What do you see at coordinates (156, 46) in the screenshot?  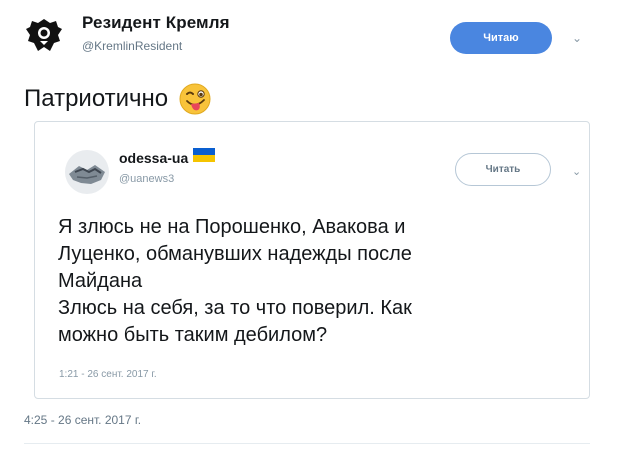 I see `author-handle: @KremlinResident` at bounding box center [156, 46].